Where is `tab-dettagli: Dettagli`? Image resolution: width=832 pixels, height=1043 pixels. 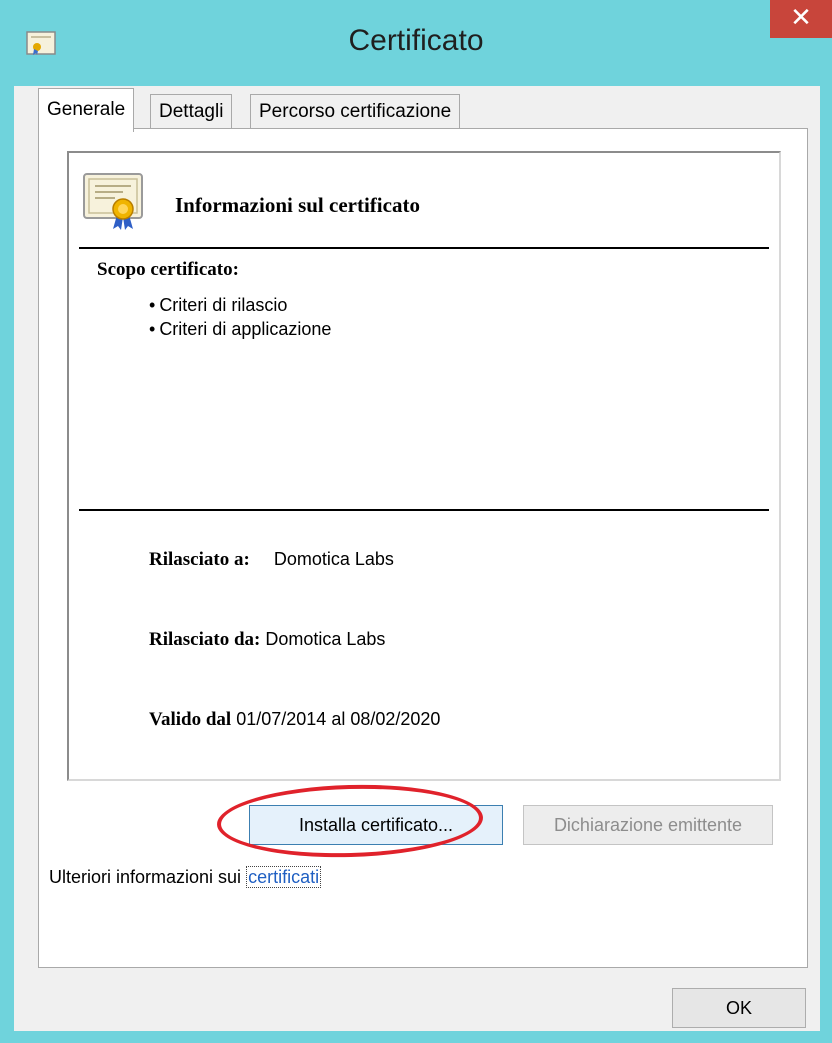
tab-dettagli: Dettagli is located at coordinates (191, 112).